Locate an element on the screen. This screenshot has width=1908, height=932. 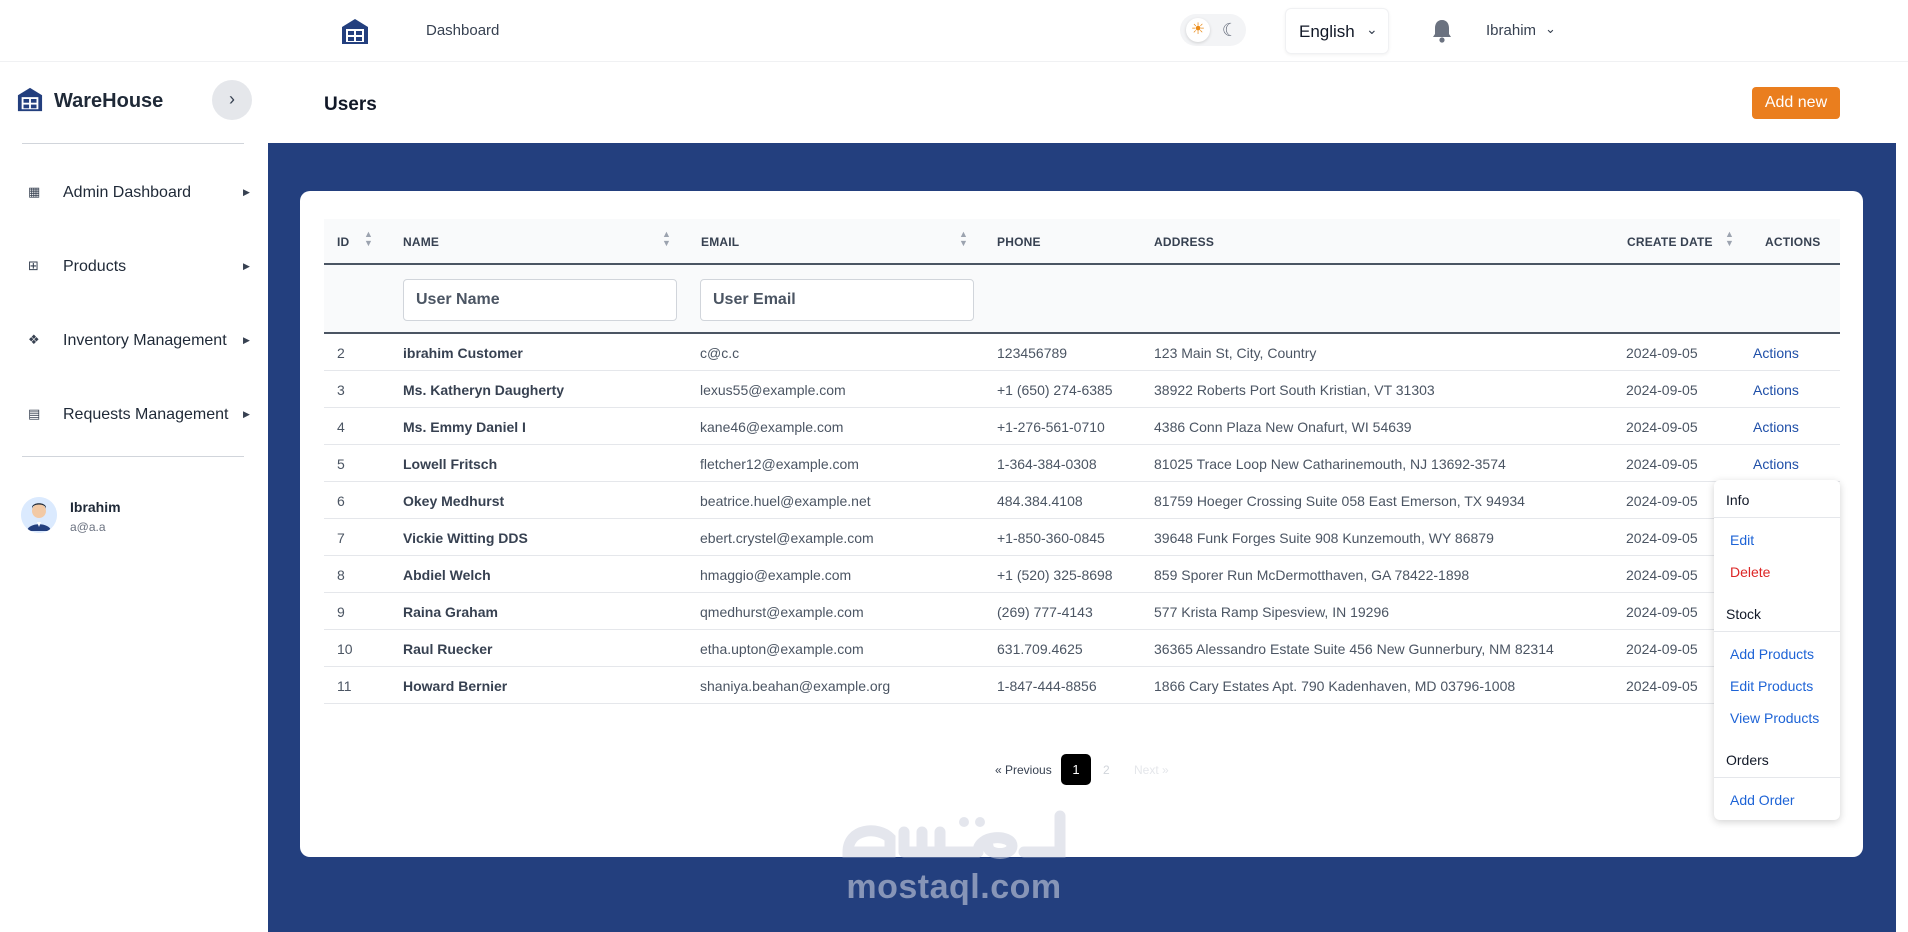
column-header-actions: ACTIONS is located at coordinates (1793, 242).